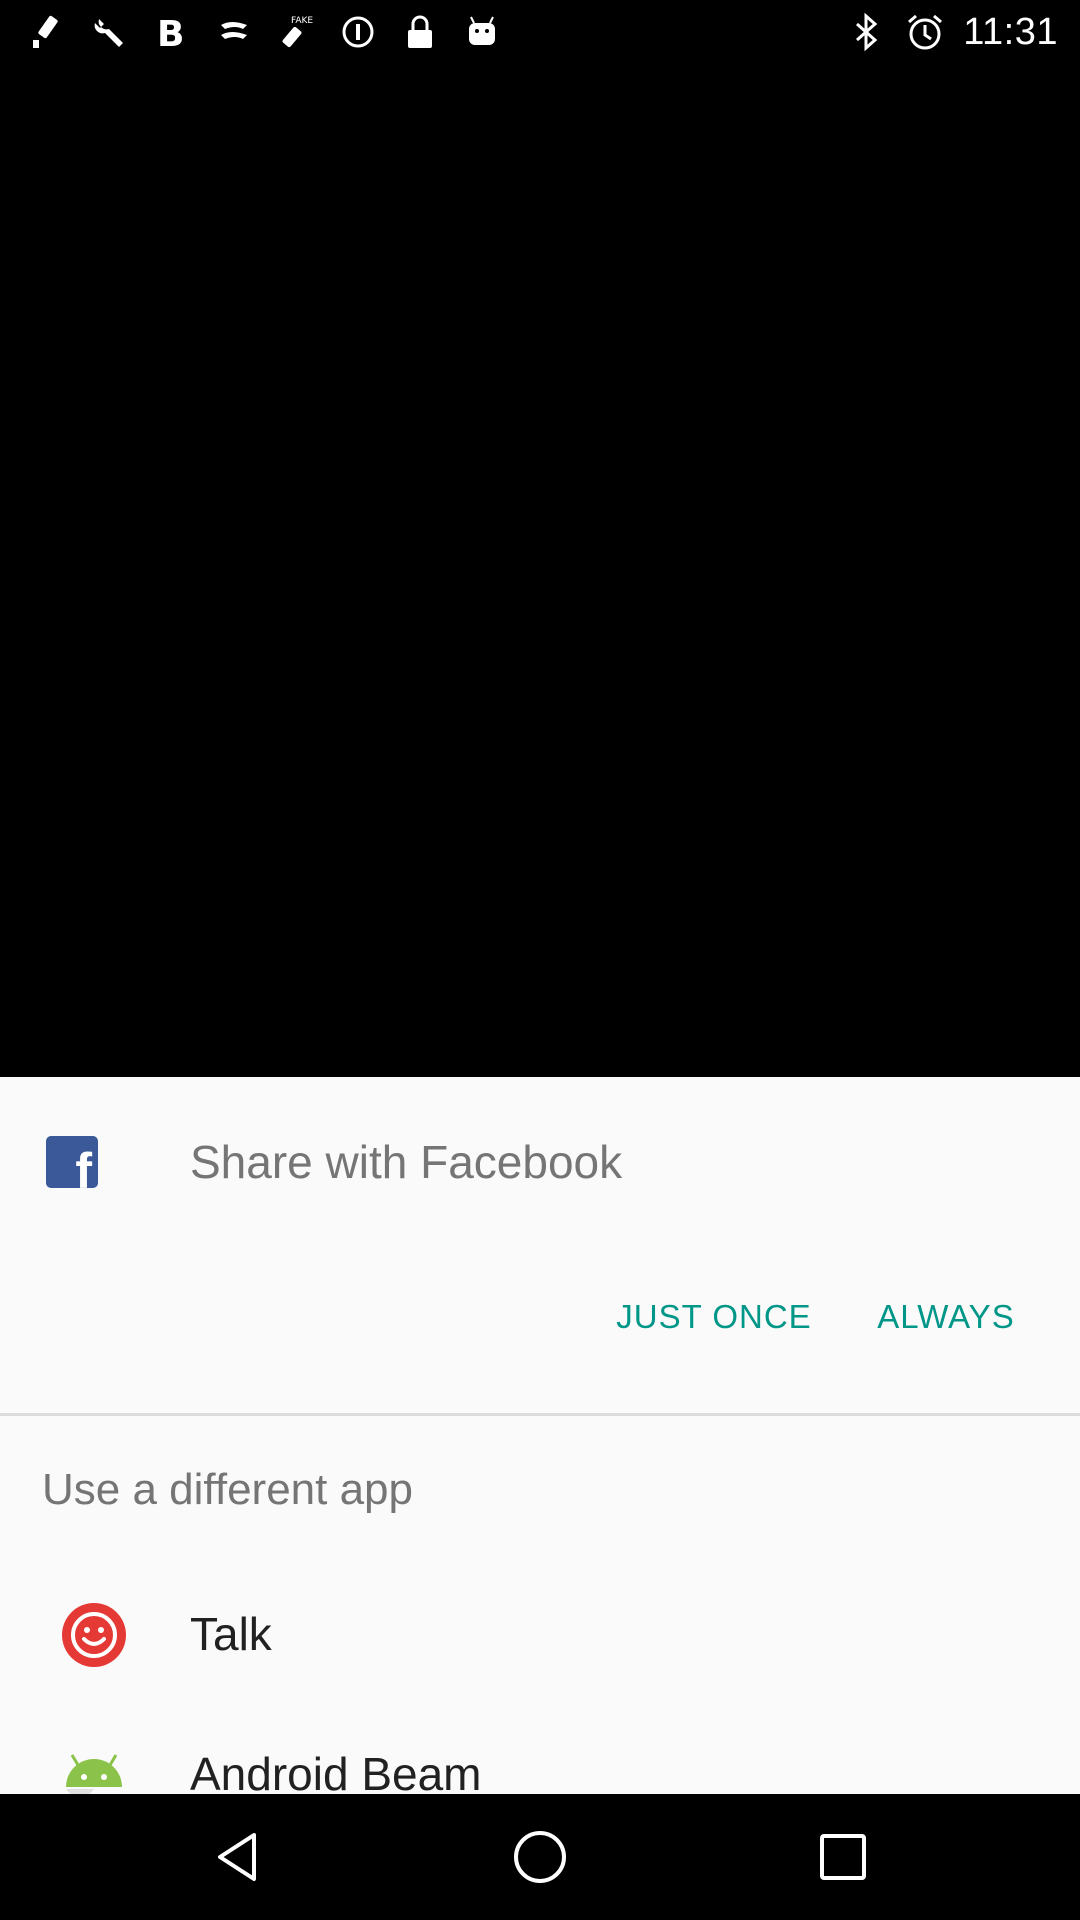 Image resolution: width=1080 pixels, height=1920 pixels. What do you see at coordinates (302, 21) in the screenshot?
I see `svg-text: FAKE` at bounding box center [302, 21].